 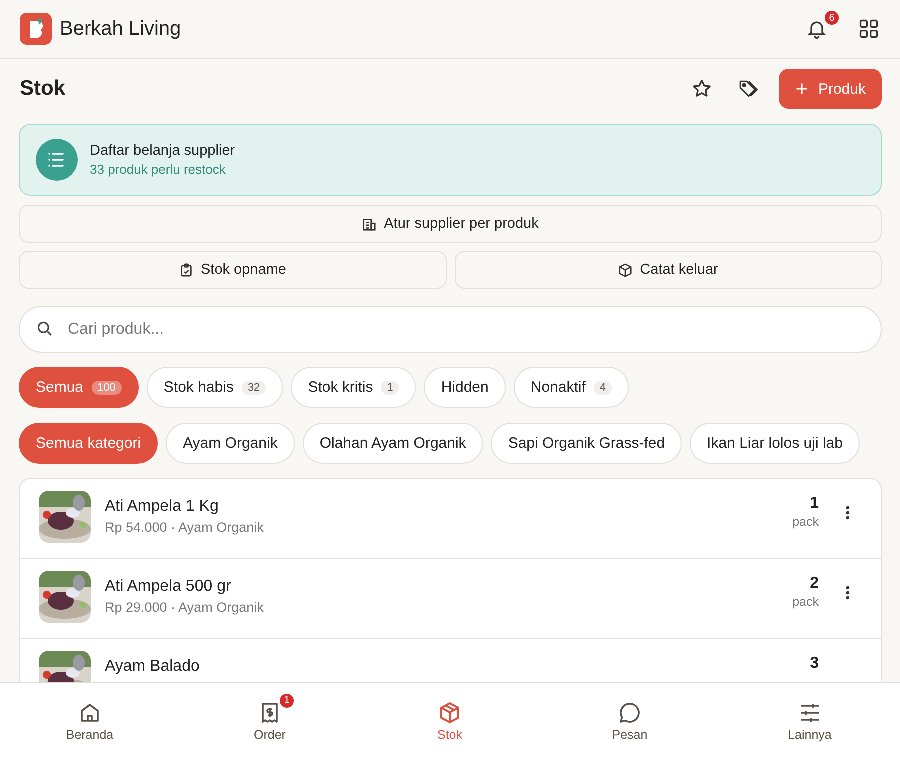 I want to click on nav-item: 1 Order, so click(x=270, y=721).